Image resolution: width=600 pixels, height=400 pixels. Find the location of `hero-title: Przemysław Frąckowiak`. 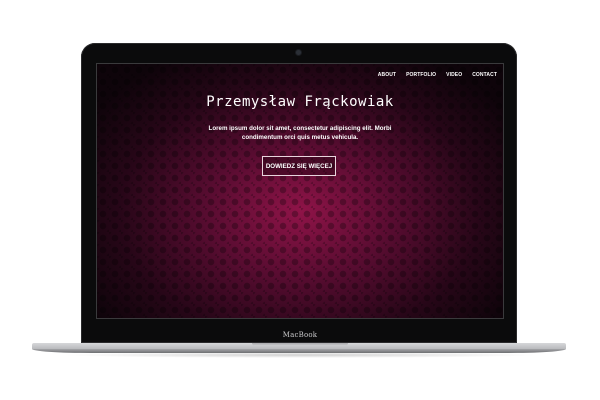

hero-title: Przemysław Frąckowiak is located at coordinates (300, 102).